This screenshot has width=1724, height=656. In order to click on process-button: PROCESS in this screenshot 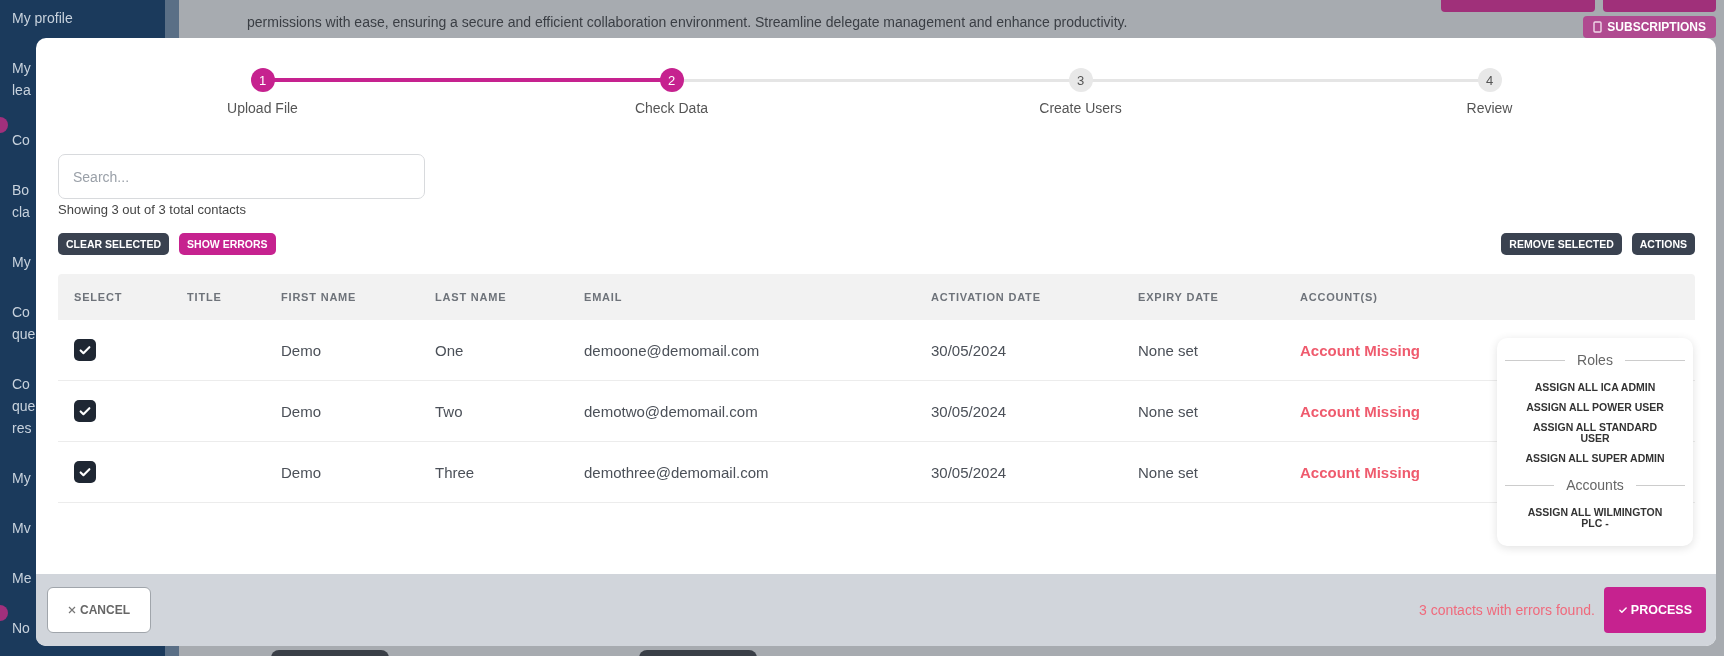, I will do `click(1654, 610)`.